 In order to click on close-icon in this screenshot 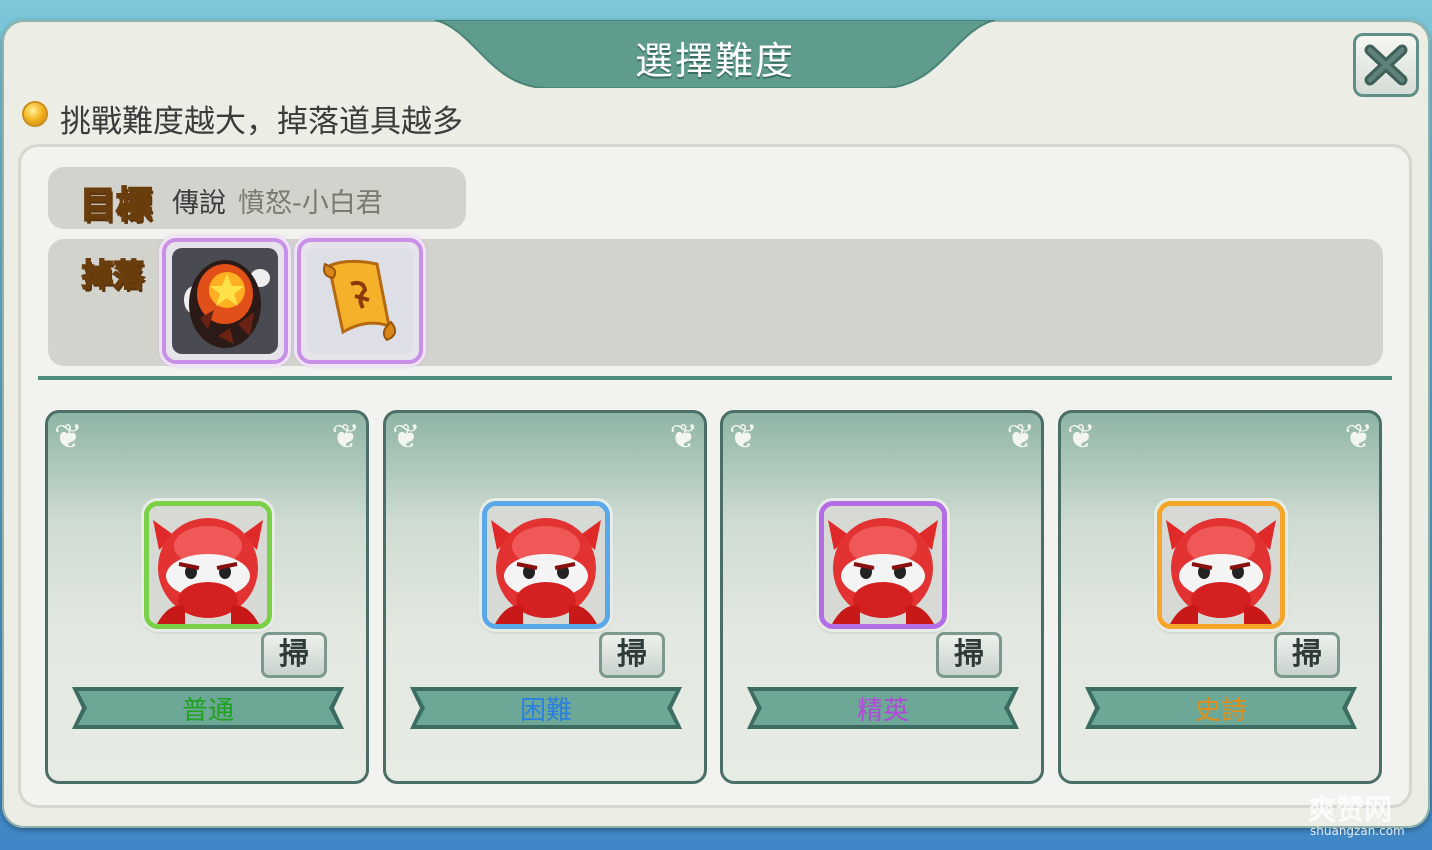, I will do `click(1386, 65)`.